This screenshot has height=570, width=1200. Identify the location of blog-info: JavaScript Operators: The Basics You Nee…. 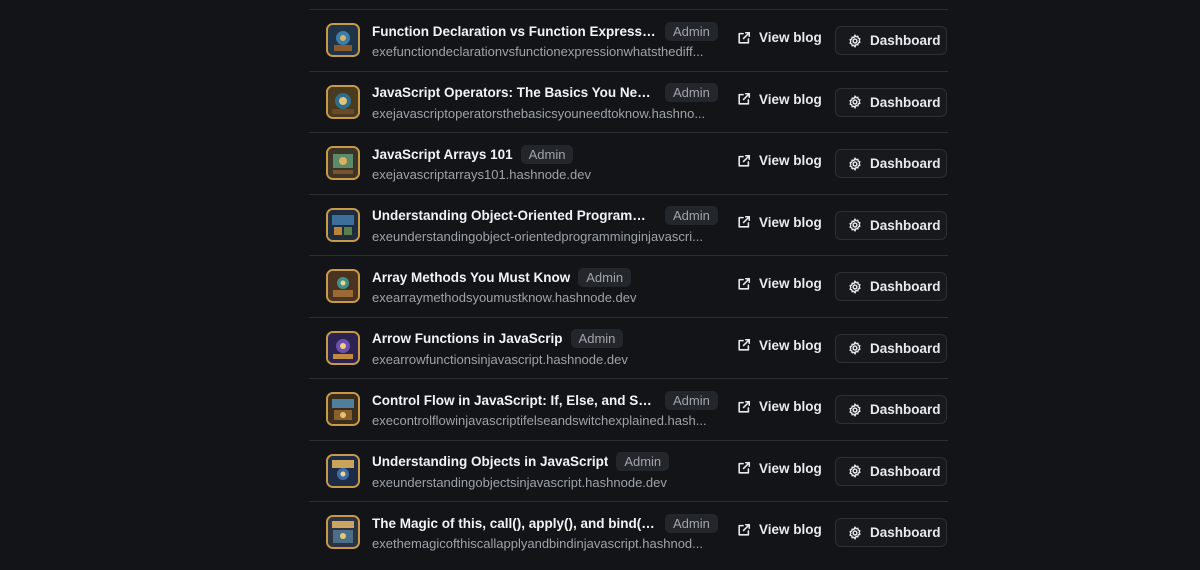
(545, 102).